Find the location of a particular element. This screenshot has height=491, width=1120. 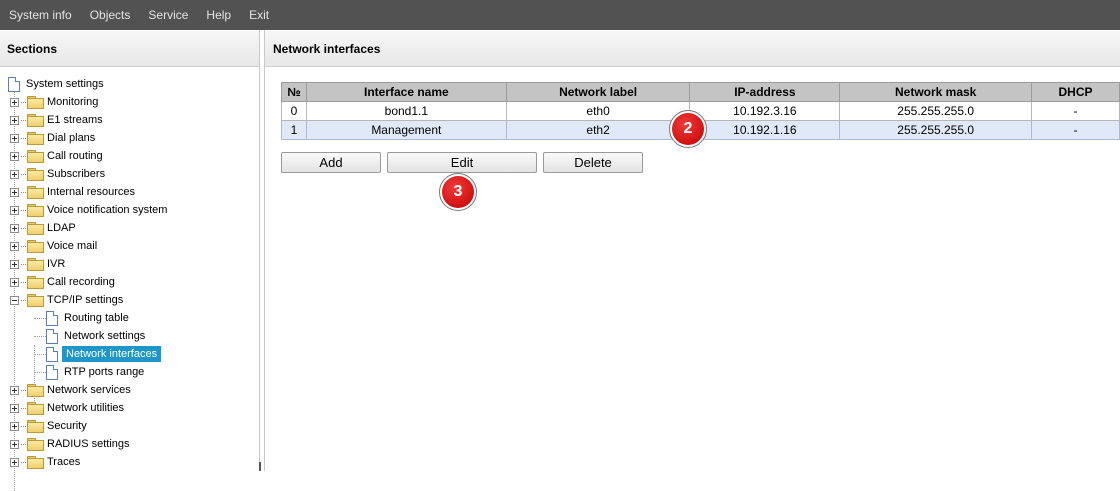

cell-interface-name: Management is located at coordinates (406, 130).